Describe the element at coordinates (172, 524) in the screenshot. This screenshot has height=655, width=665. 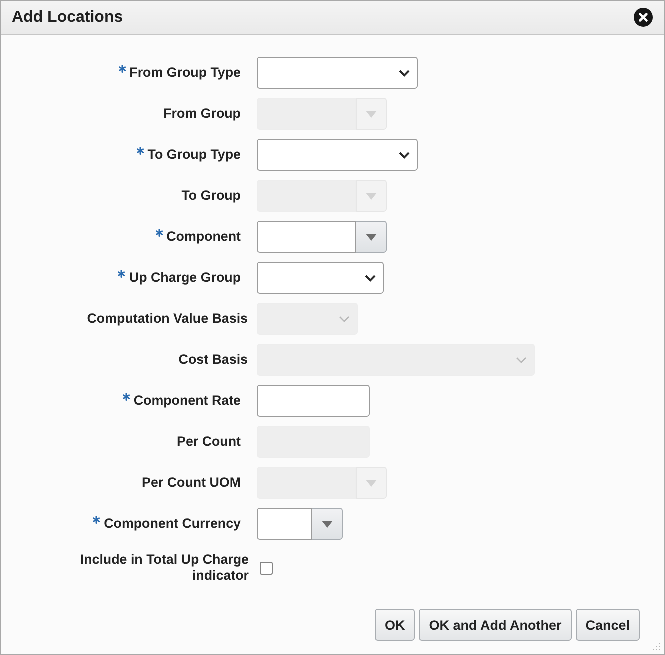
I see `field-label: Component Currency` at that location.